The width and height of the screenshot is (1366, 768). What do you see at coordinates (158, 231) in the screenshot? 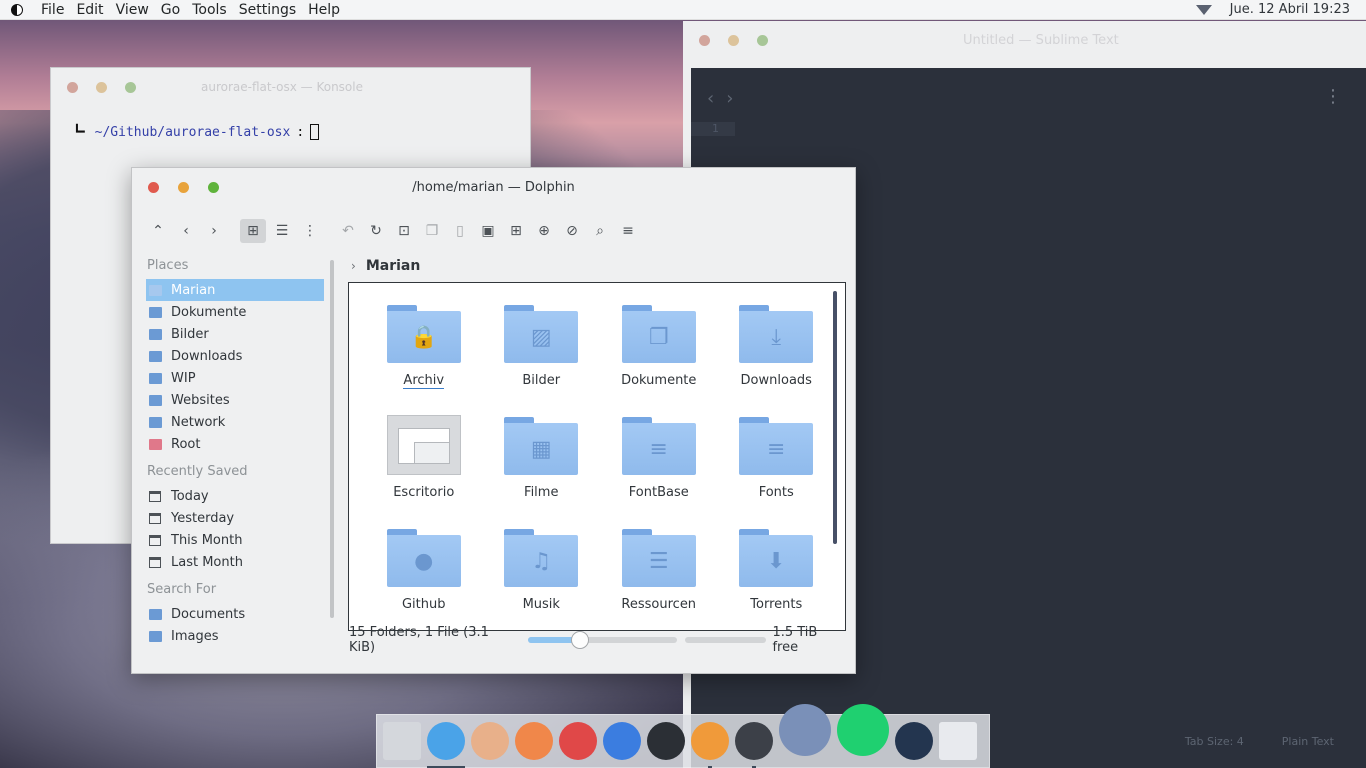
I see `up-icon: ⌃` at bounding box center [158, 231].